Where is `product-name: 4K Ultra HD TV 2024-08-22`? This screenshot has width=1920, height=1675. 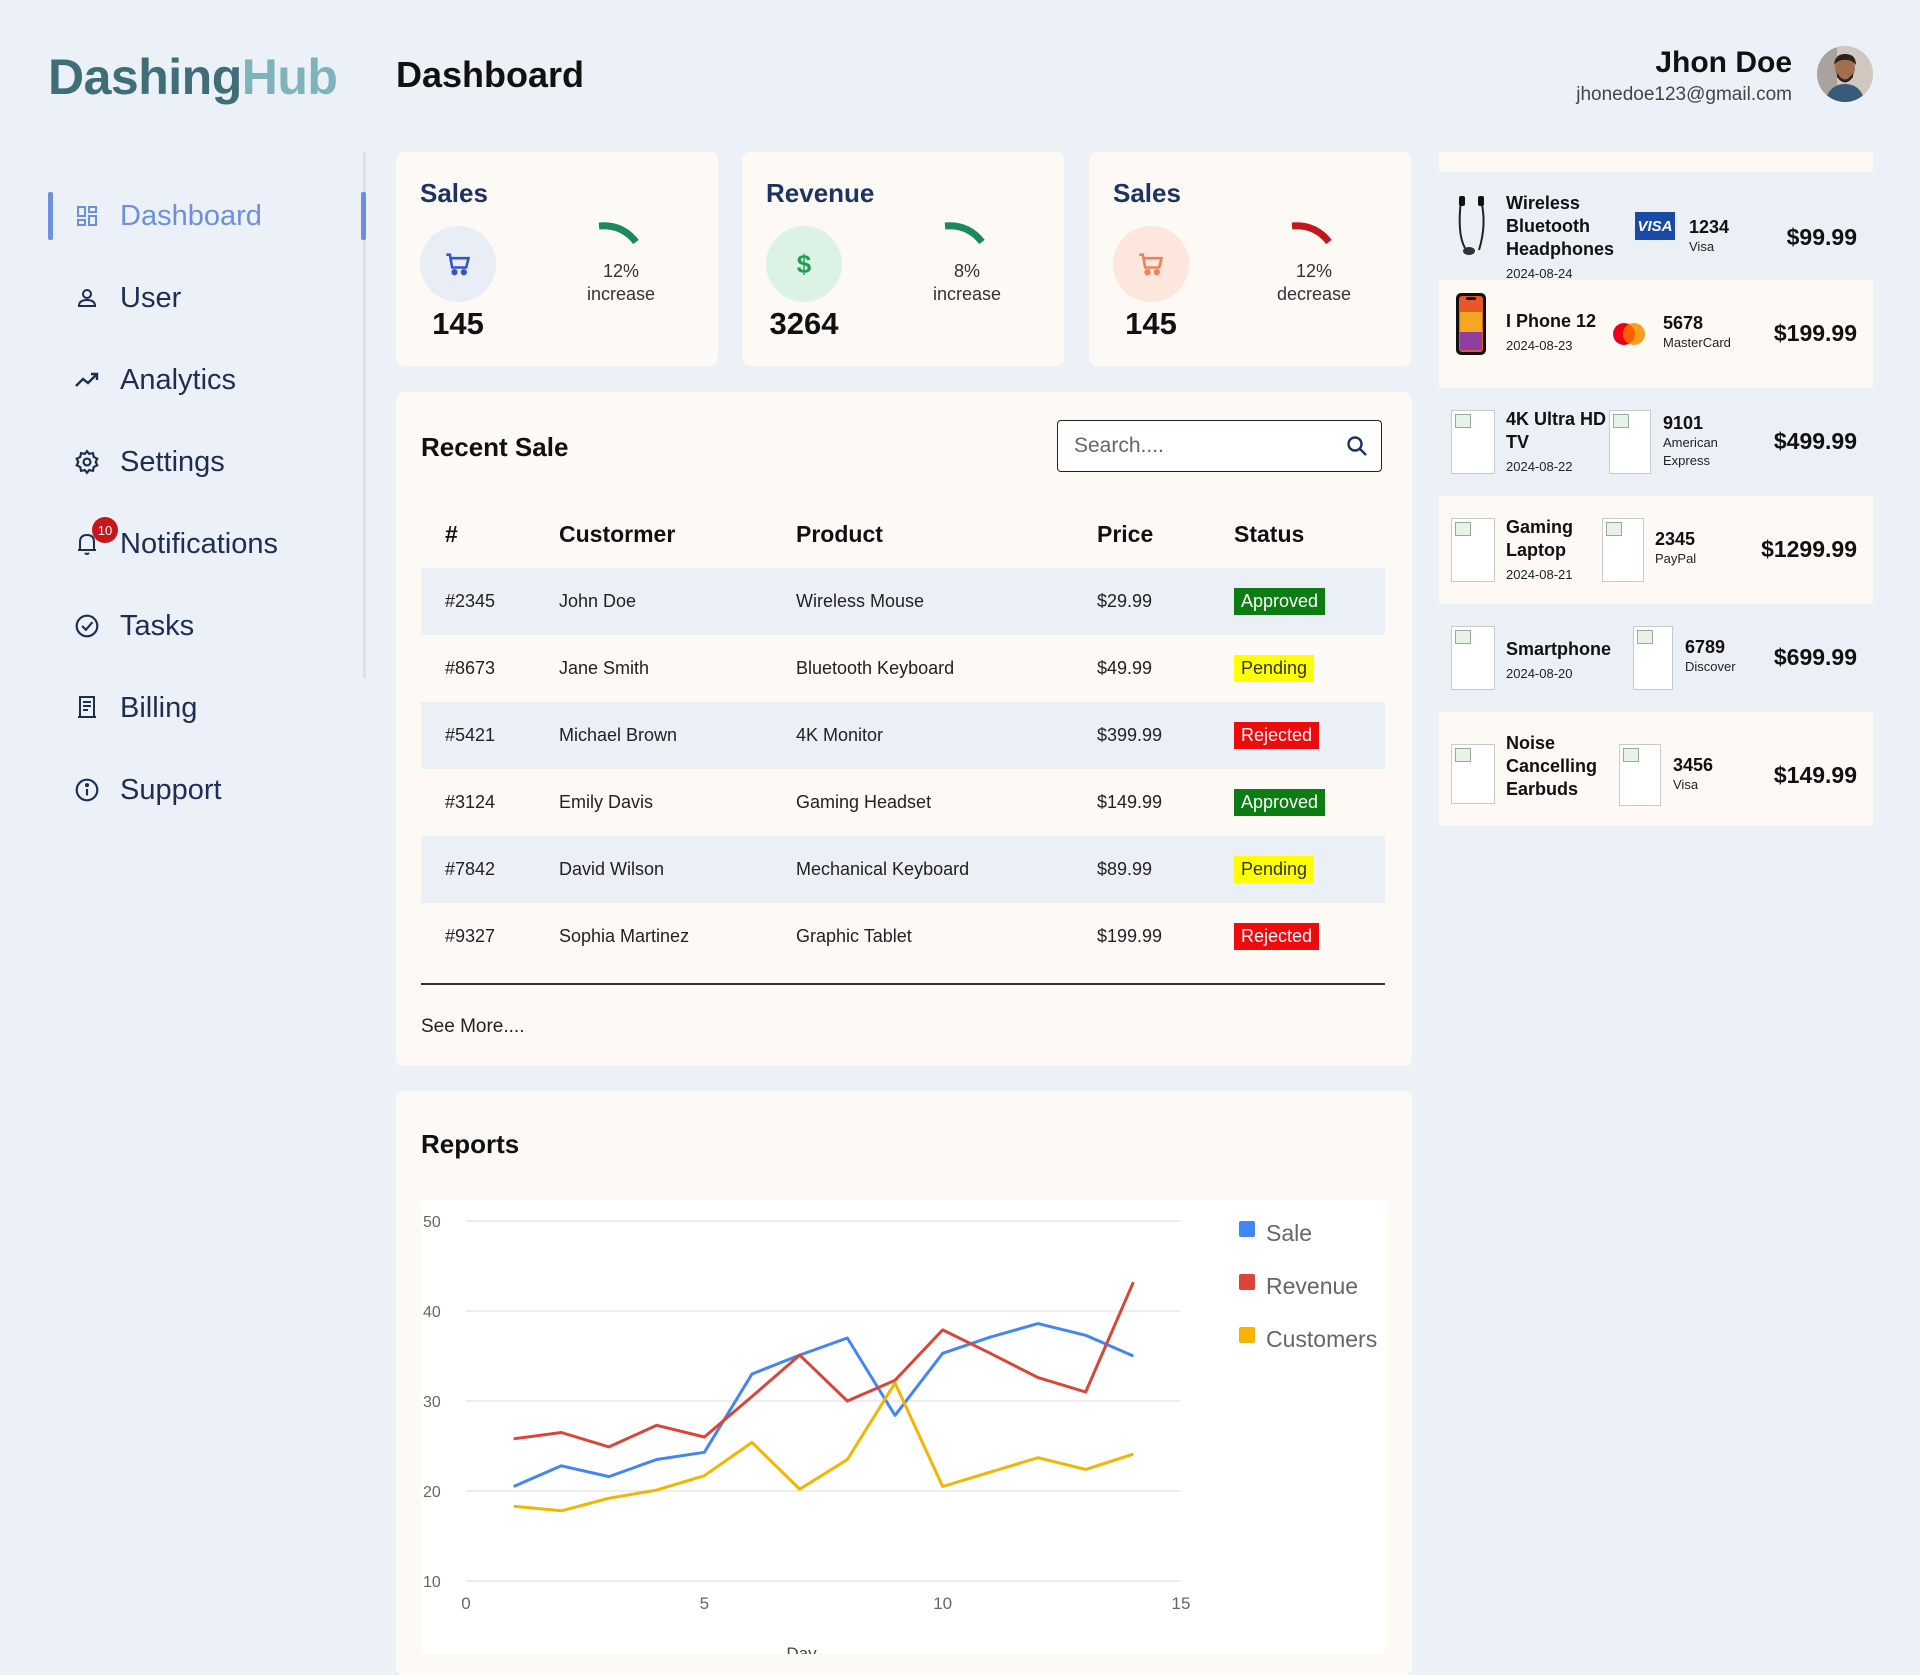 product-name: 4K Ultra HD TV 2024-08-22 is located at coordinates (1563, 443).